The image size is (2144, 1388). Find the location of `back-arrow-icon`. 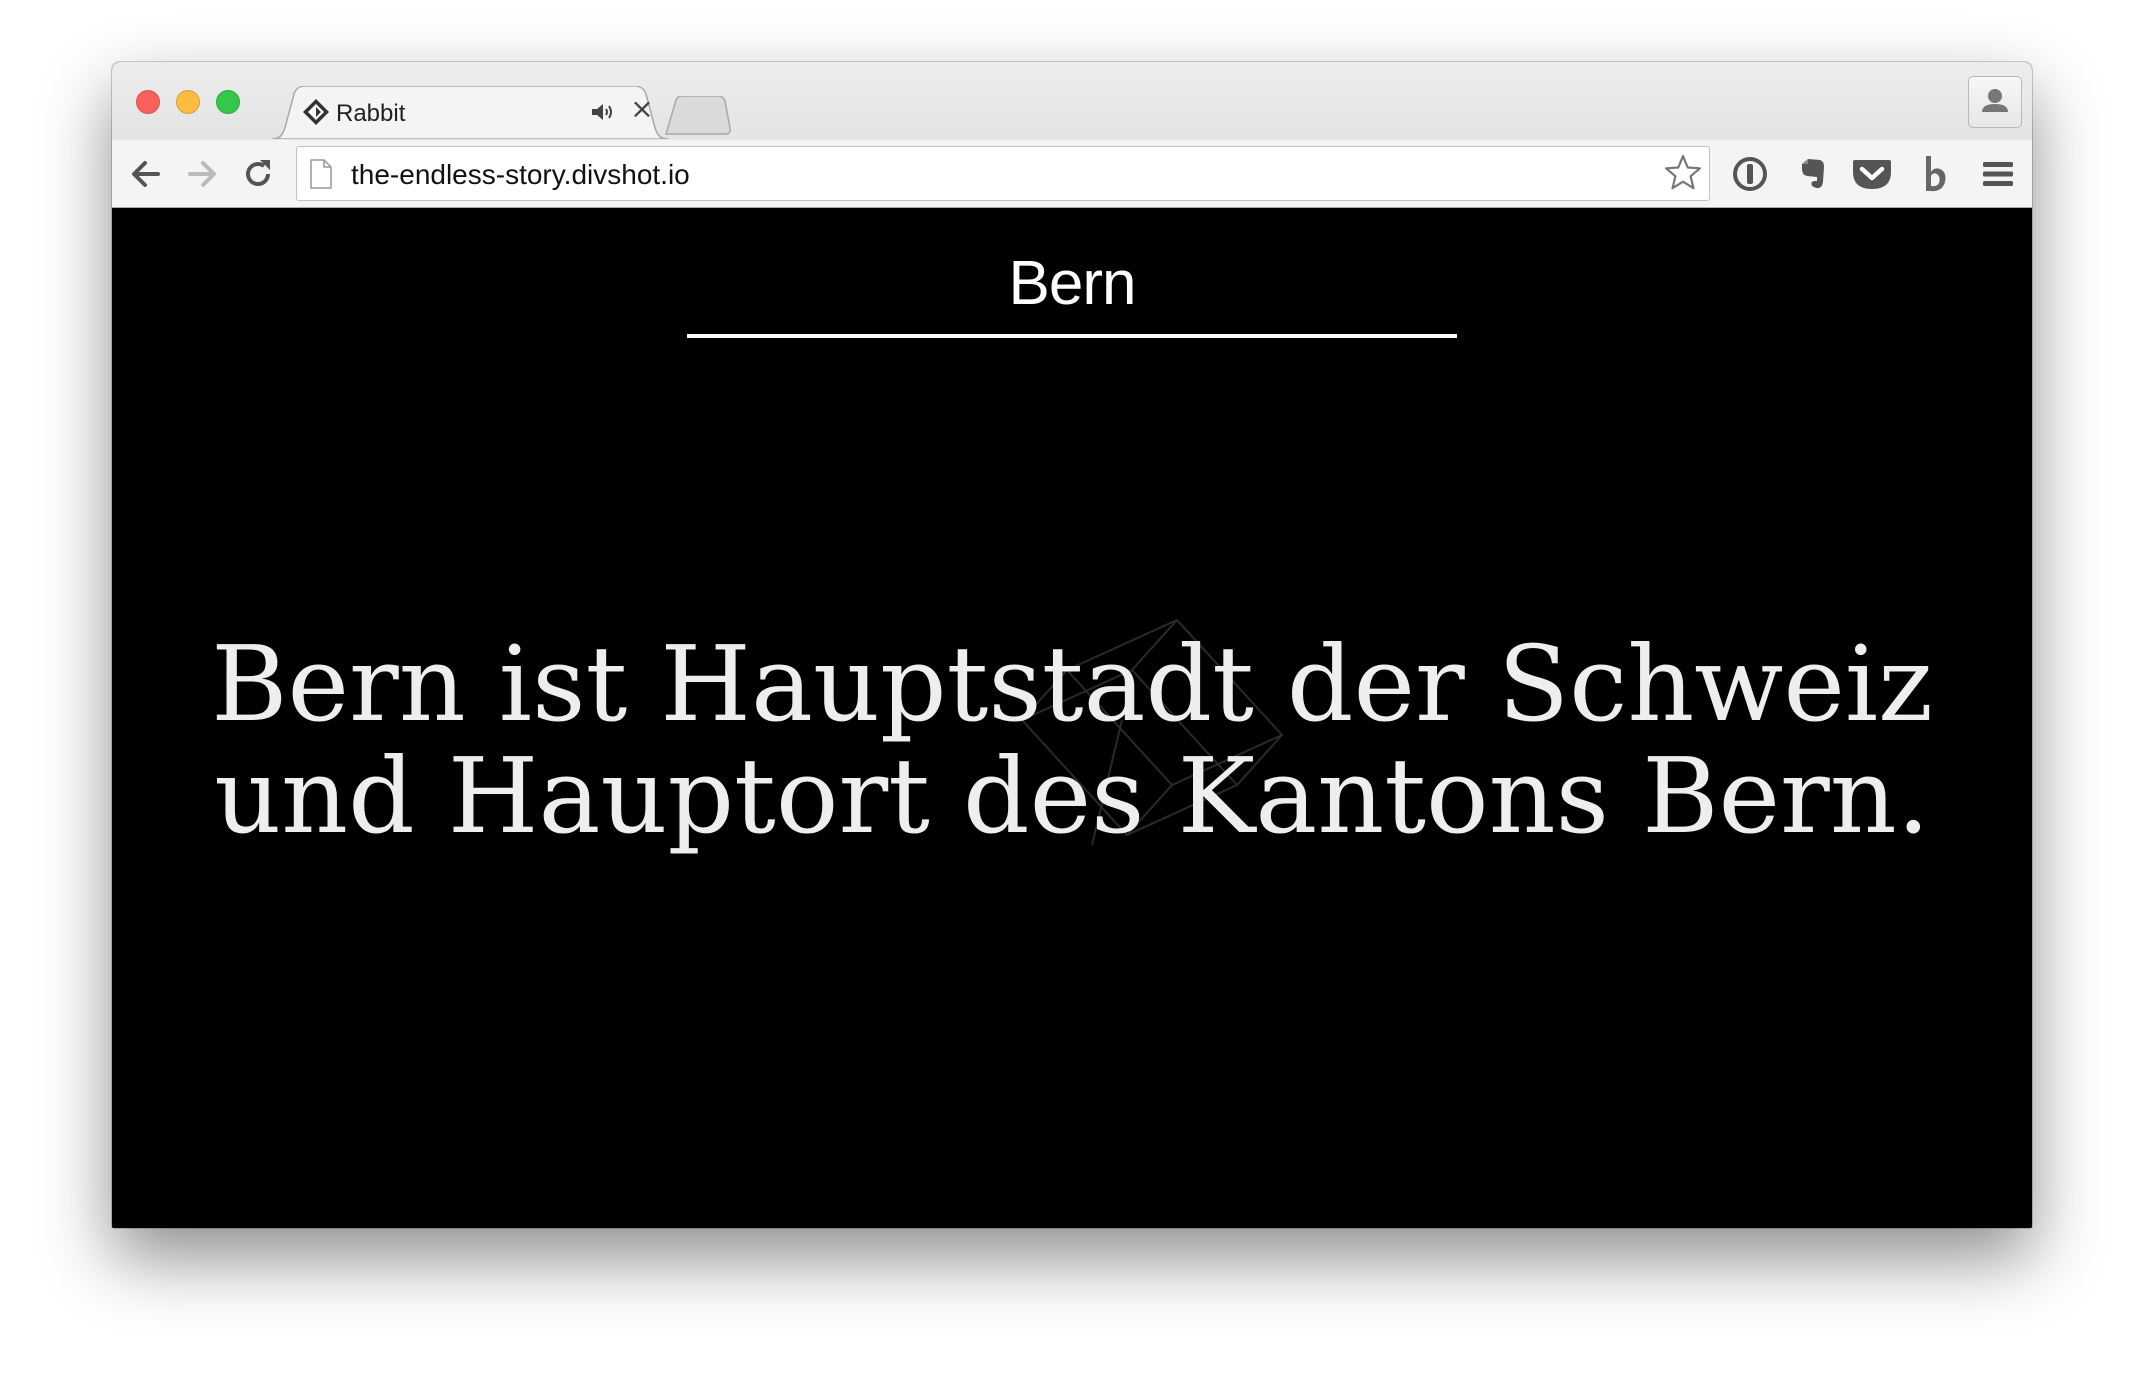

back-arrow-icon is located at coordinates (146, 174).